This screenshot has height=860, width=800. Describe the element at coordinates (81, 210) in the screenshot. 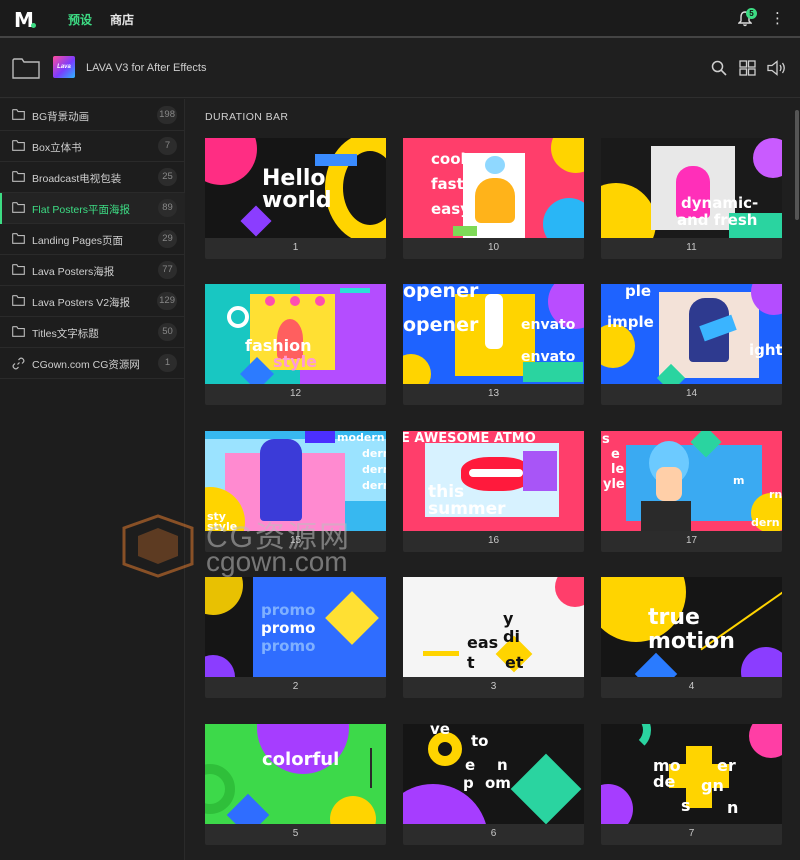

I see `sidebar-item-label: Flat Posters平面海报` at that location.